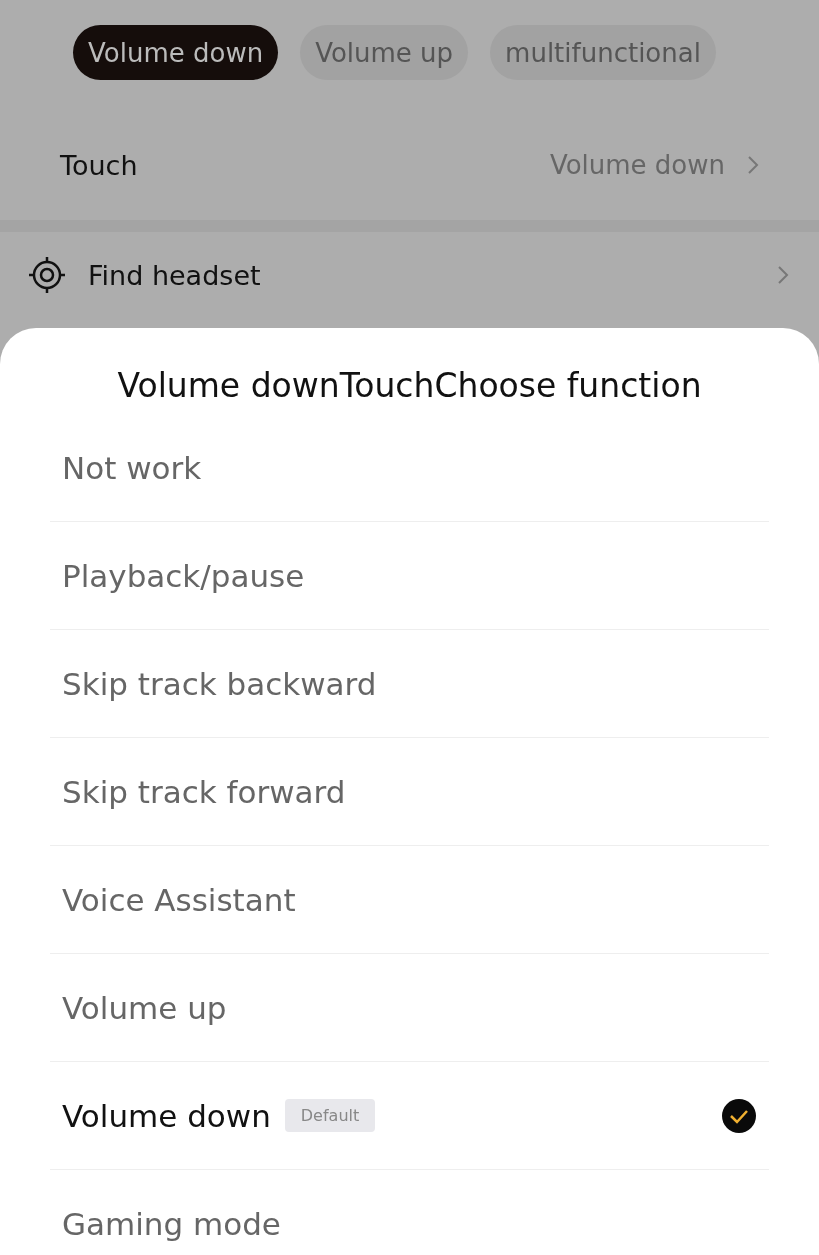  What do you see at coordinates (409, 576) in the screenshot?
I see `option-item: Playback/pause` at bounding box center [409, 576].